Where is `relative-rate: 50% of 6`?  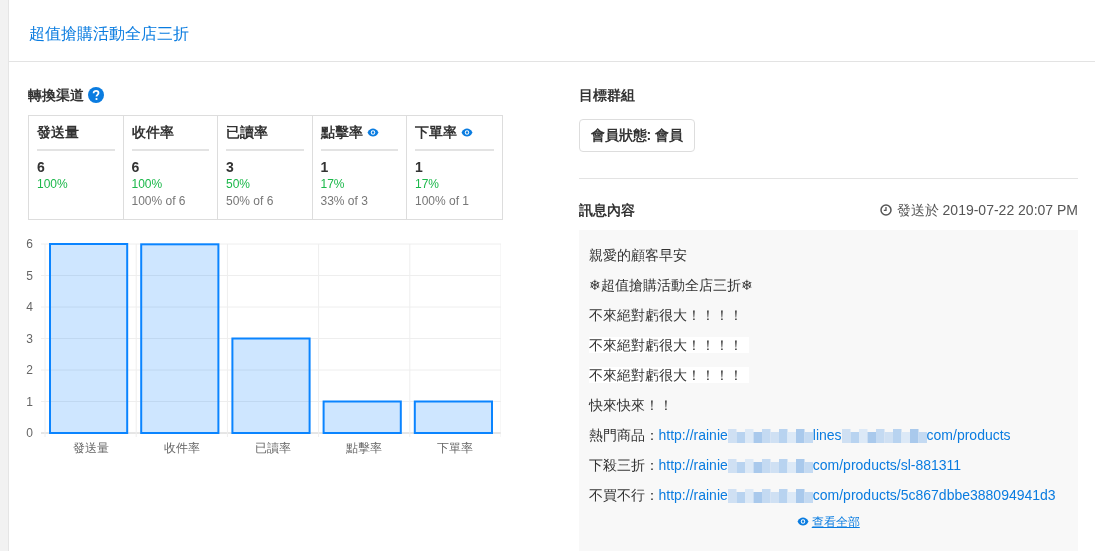 relative-rate: 50% of 6 is located at coordinates (250, 201).